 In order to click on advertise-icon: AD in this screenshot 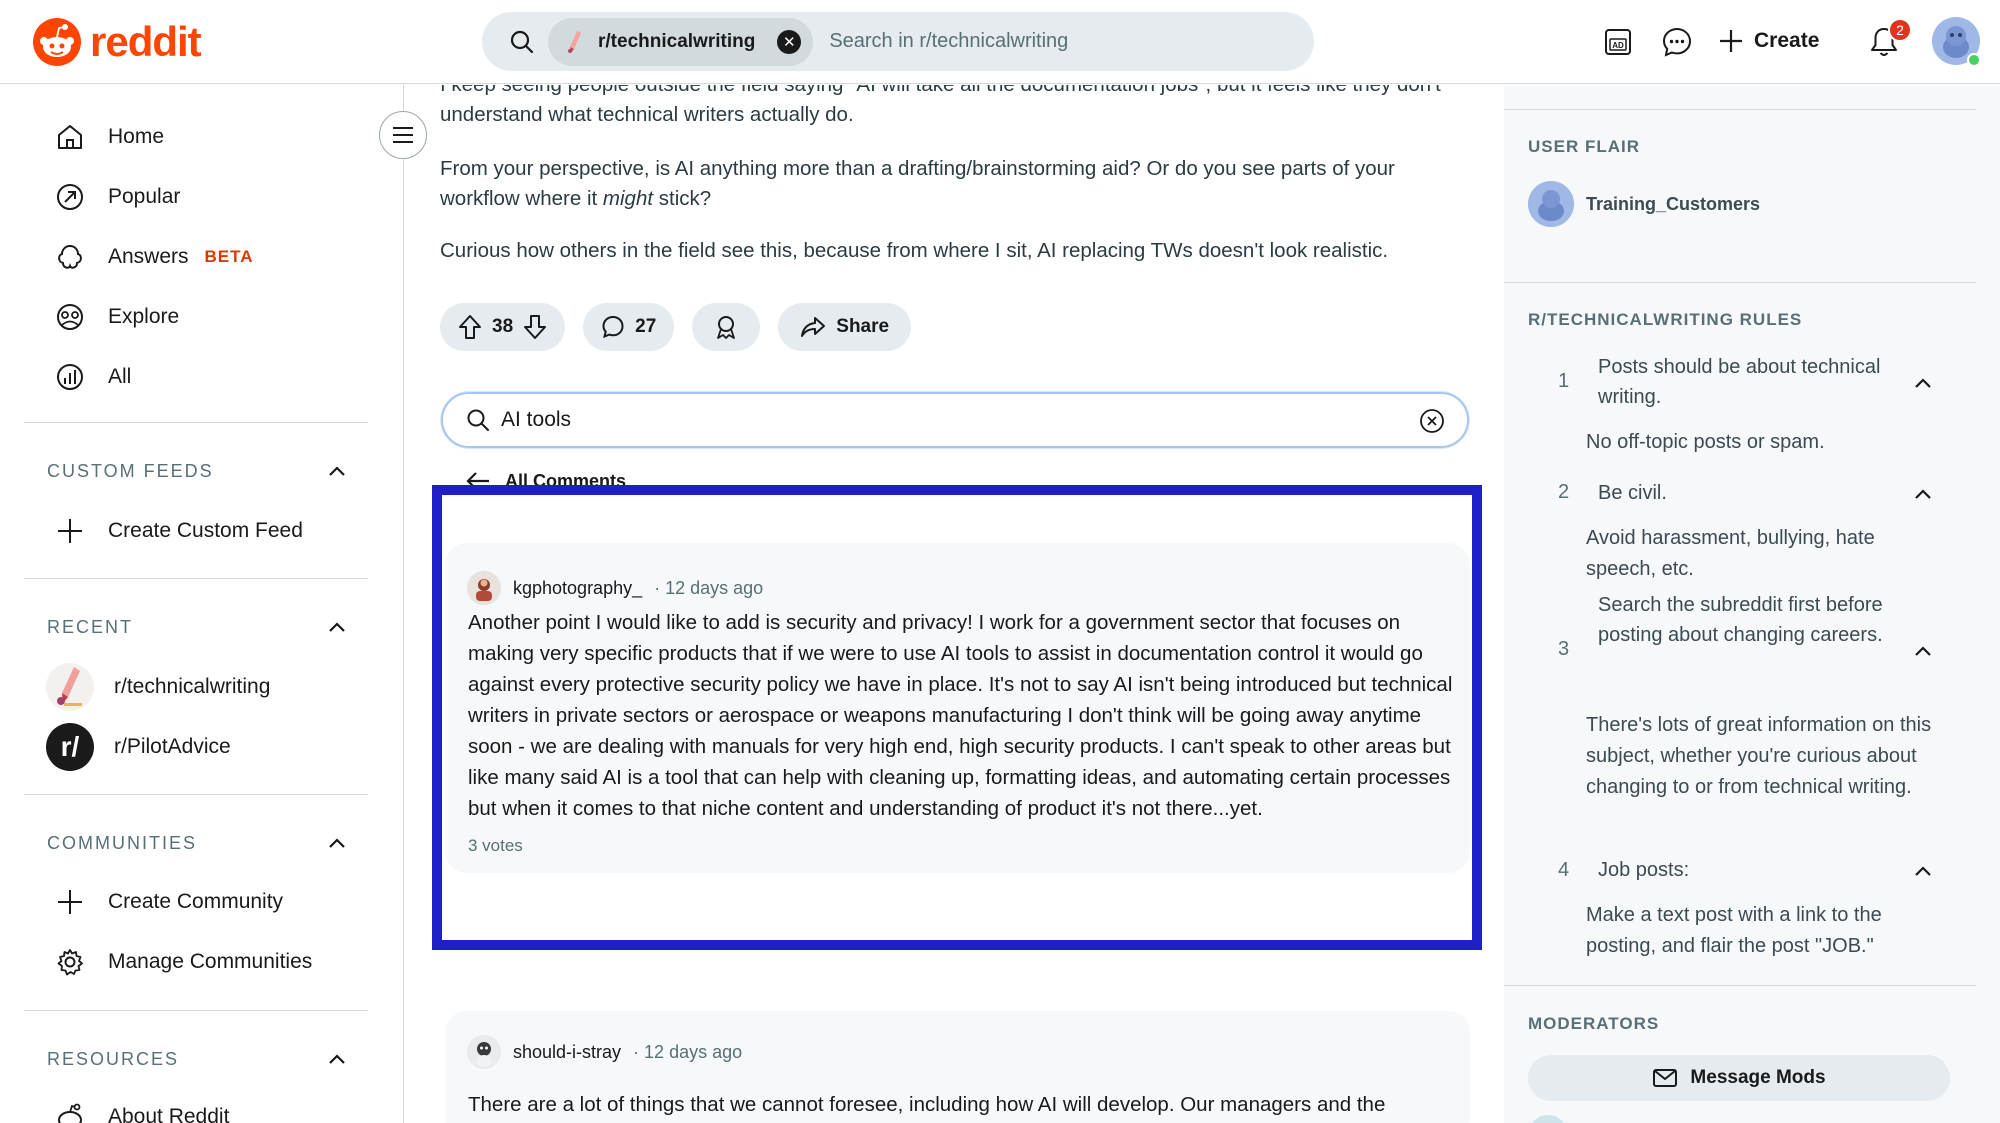, I will do `click(1618, 42)`.